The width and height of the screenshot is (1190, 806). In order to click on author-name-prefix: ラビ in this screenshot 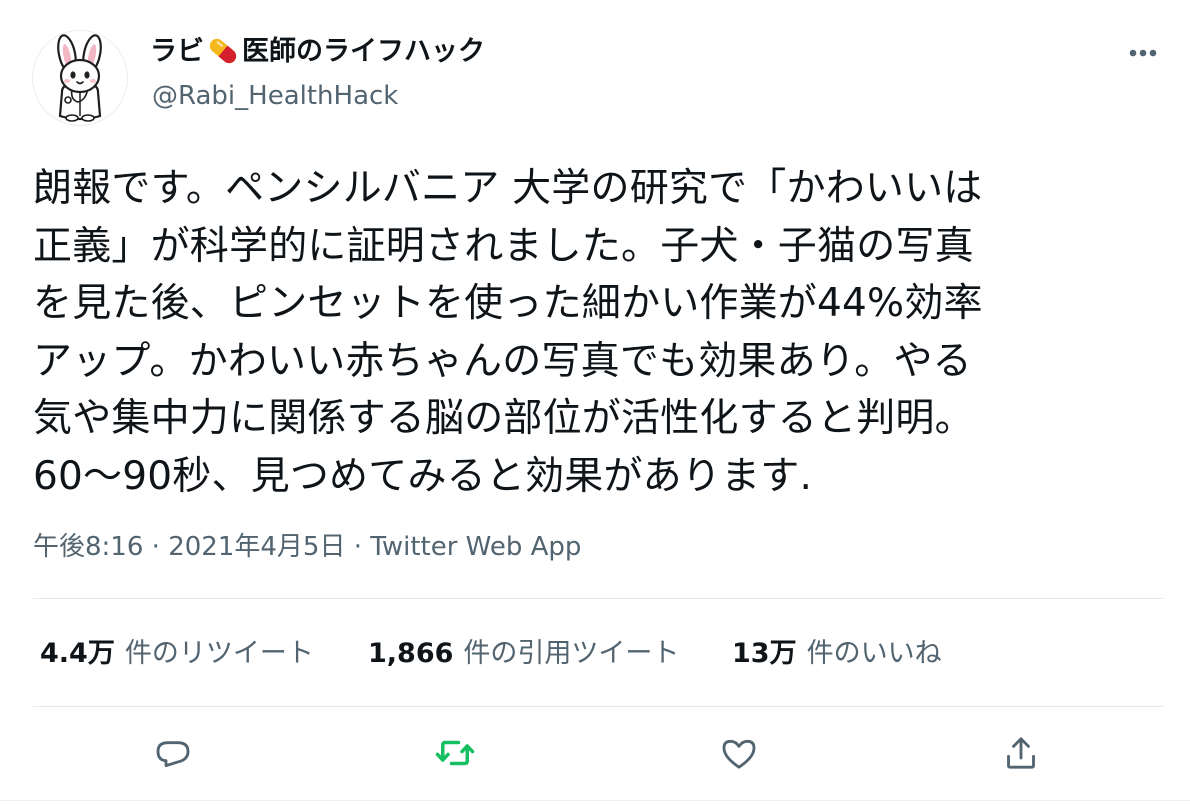, I will do `click(177, 51)`.